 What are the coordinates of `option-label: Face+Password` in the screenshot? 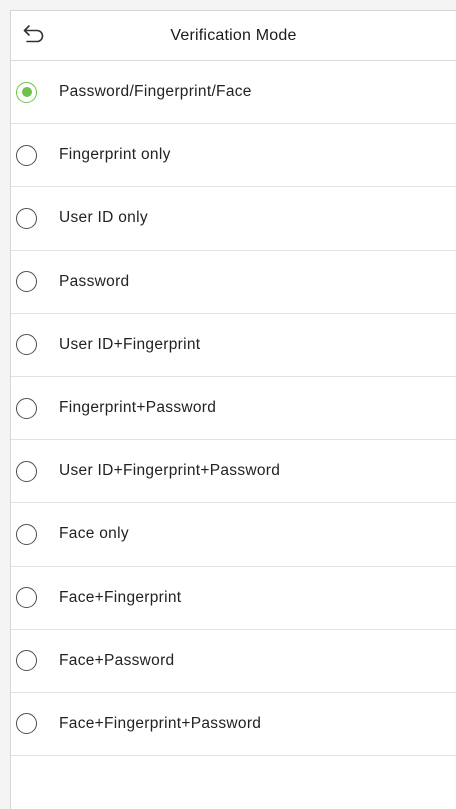 It's located at (117, 660).